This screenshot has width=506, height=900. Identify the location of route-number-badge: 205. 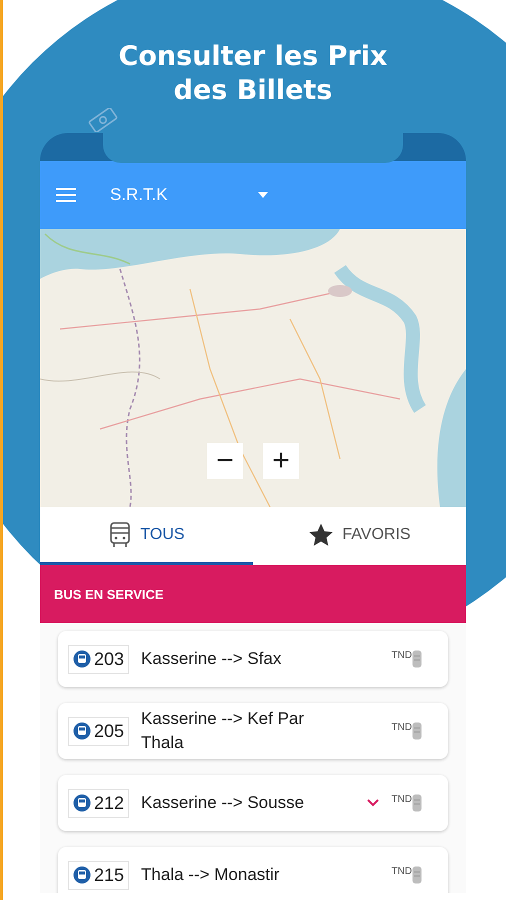
(99, 731).